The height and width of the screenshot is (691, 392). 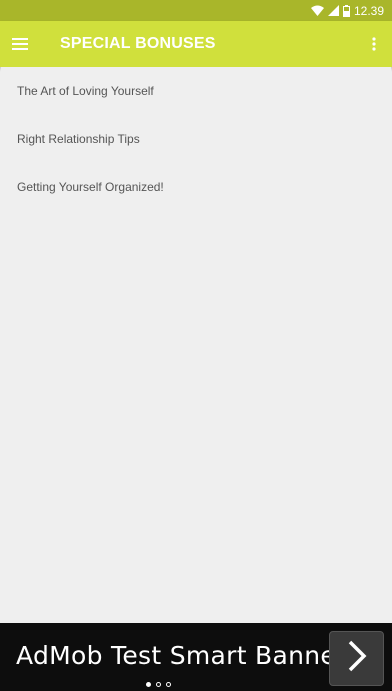 I want to click on status-bar: 12.39, so click(x=196, y=10).